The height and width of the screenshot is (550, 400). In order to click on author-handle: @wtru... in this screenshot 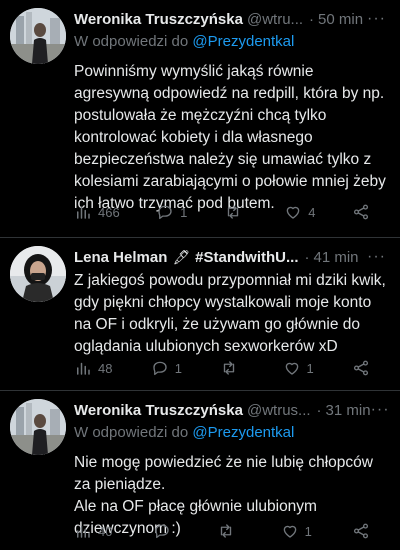, I will do `click(275, 19)`.